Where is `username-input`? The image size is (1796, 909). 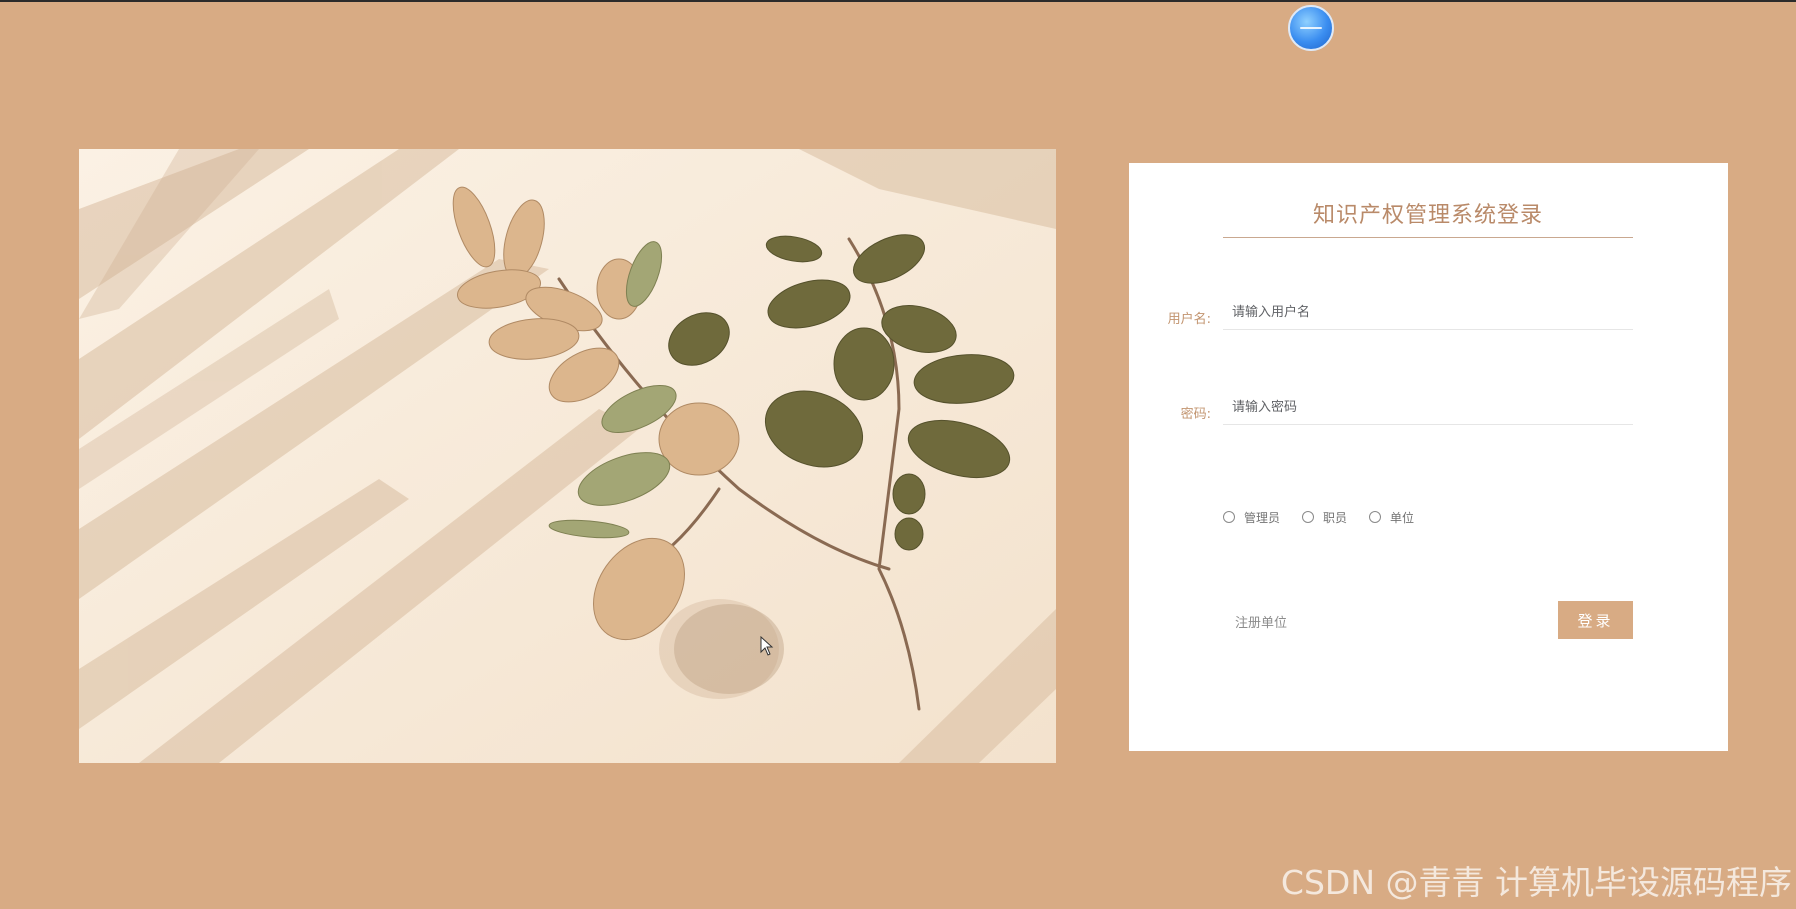 username-input is located at coordinates (1428, 313).